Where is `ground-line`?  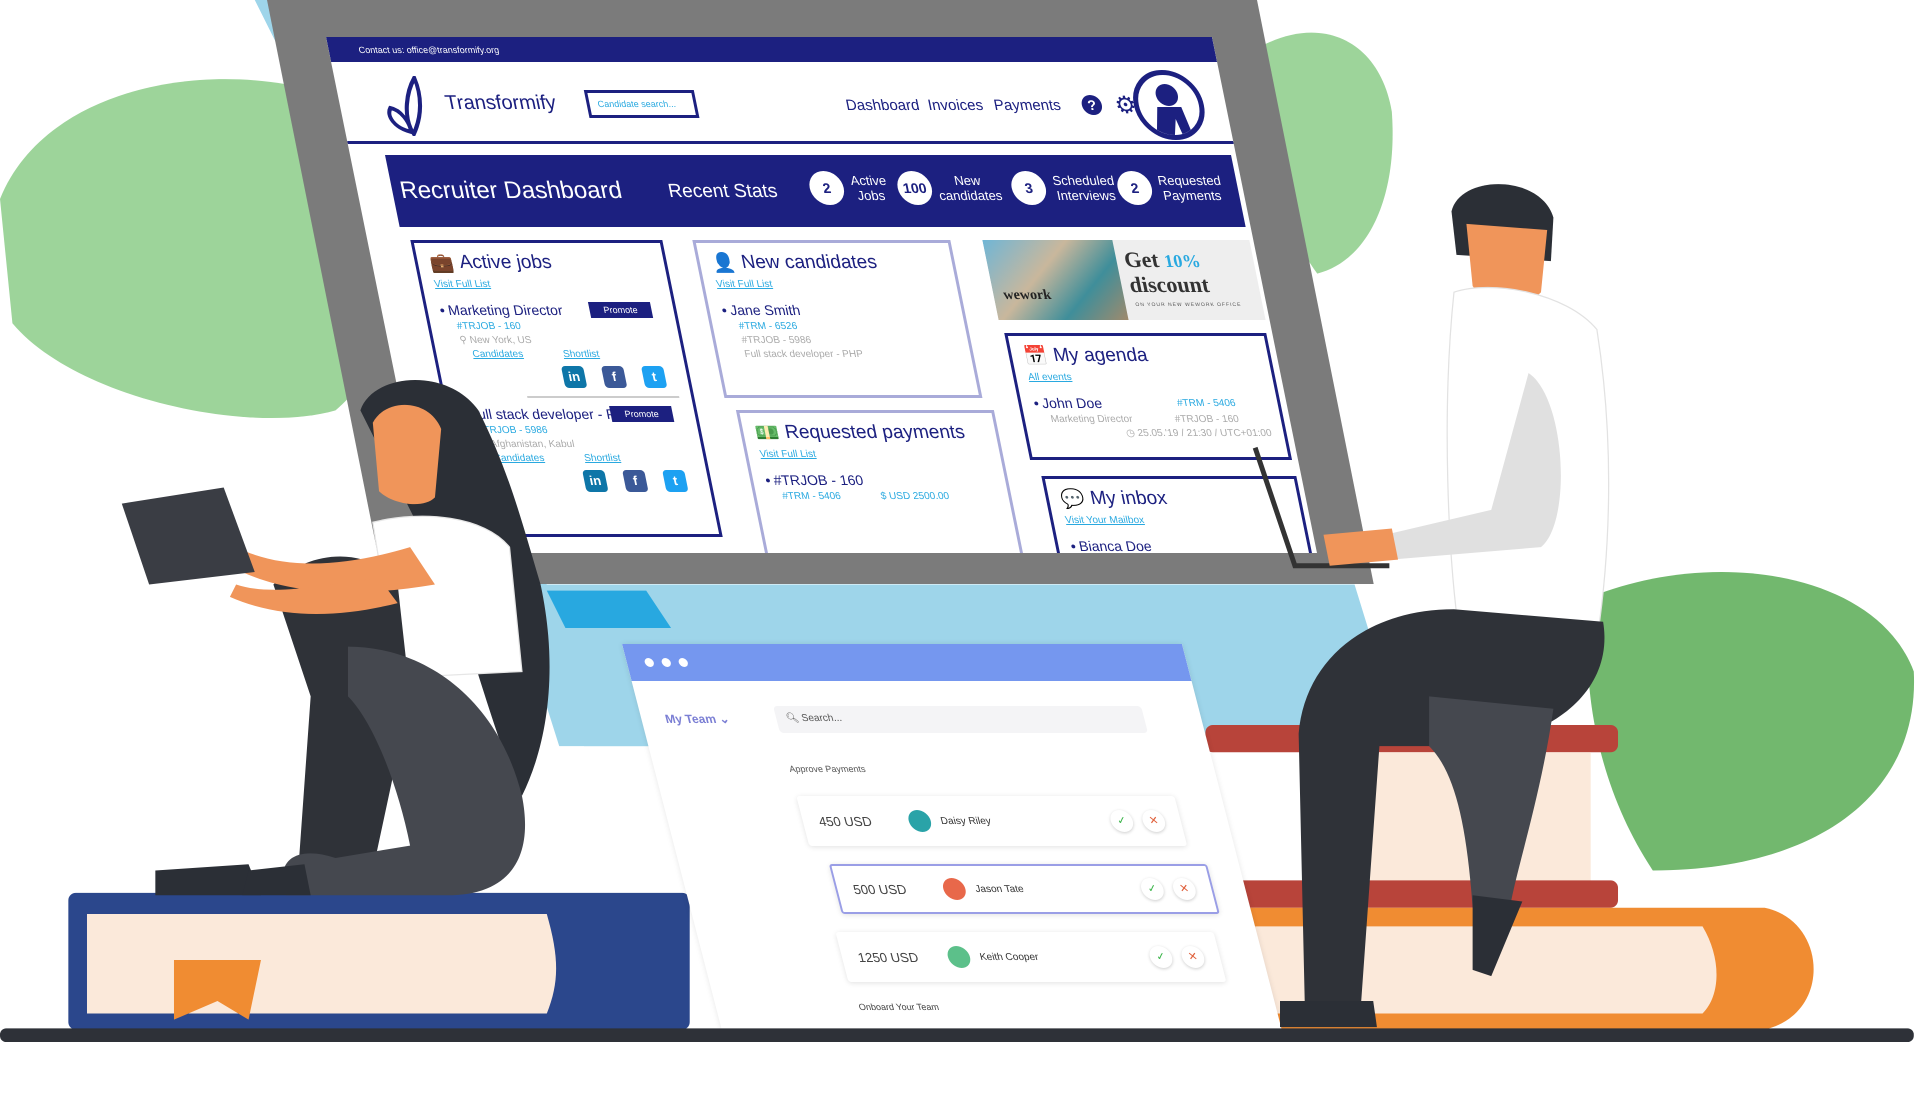
ground-line is located at coordinates (957, 1035).